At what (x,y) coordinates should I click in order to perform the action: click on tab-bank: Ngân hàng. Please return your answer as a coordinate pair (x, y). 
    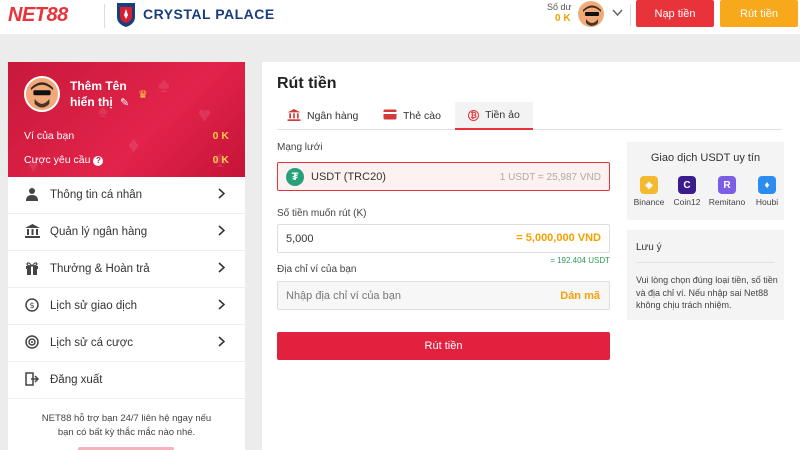
    Looking at the image, I should click on (322, 116).